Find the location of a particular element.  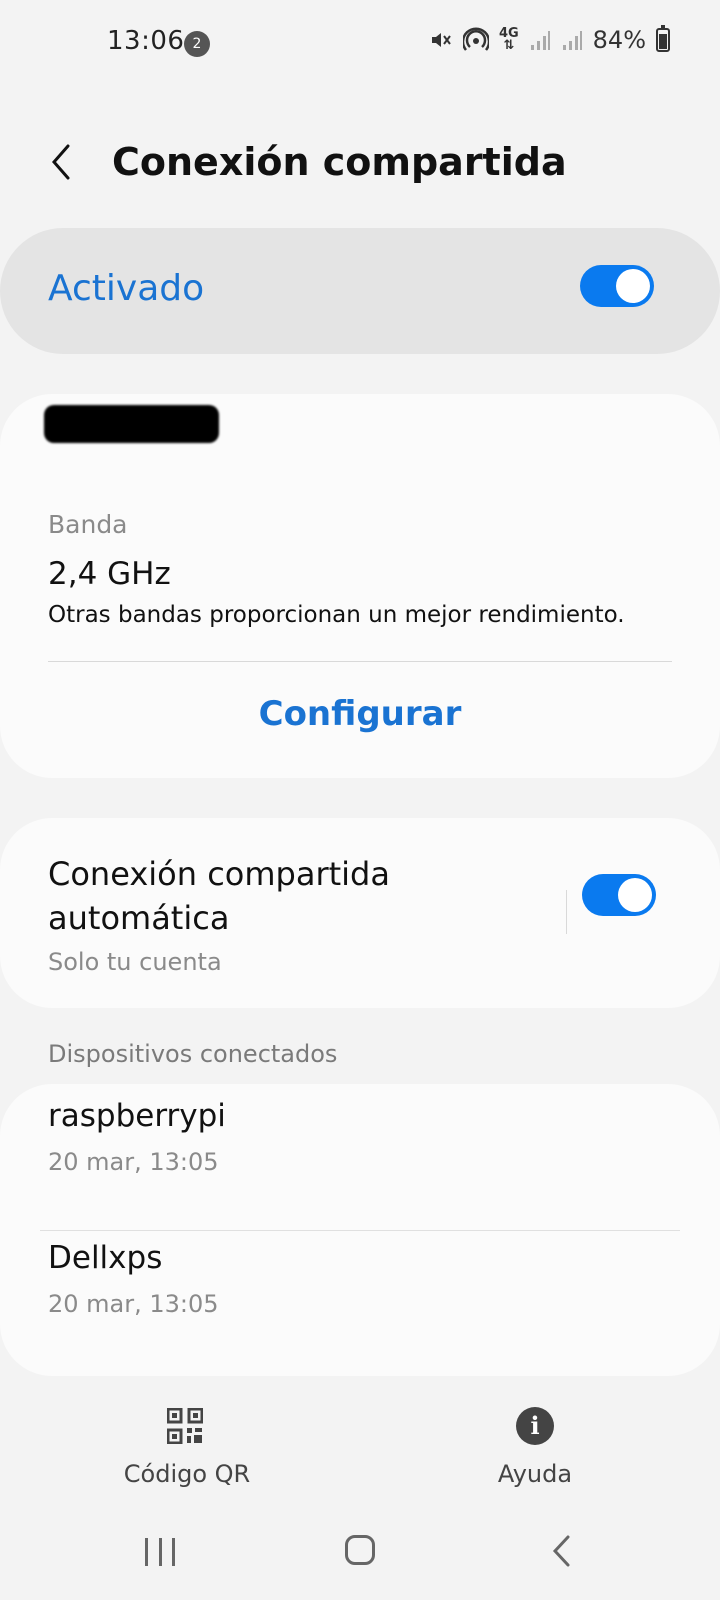

band-label: Banda is located at coordinates (88, 524).